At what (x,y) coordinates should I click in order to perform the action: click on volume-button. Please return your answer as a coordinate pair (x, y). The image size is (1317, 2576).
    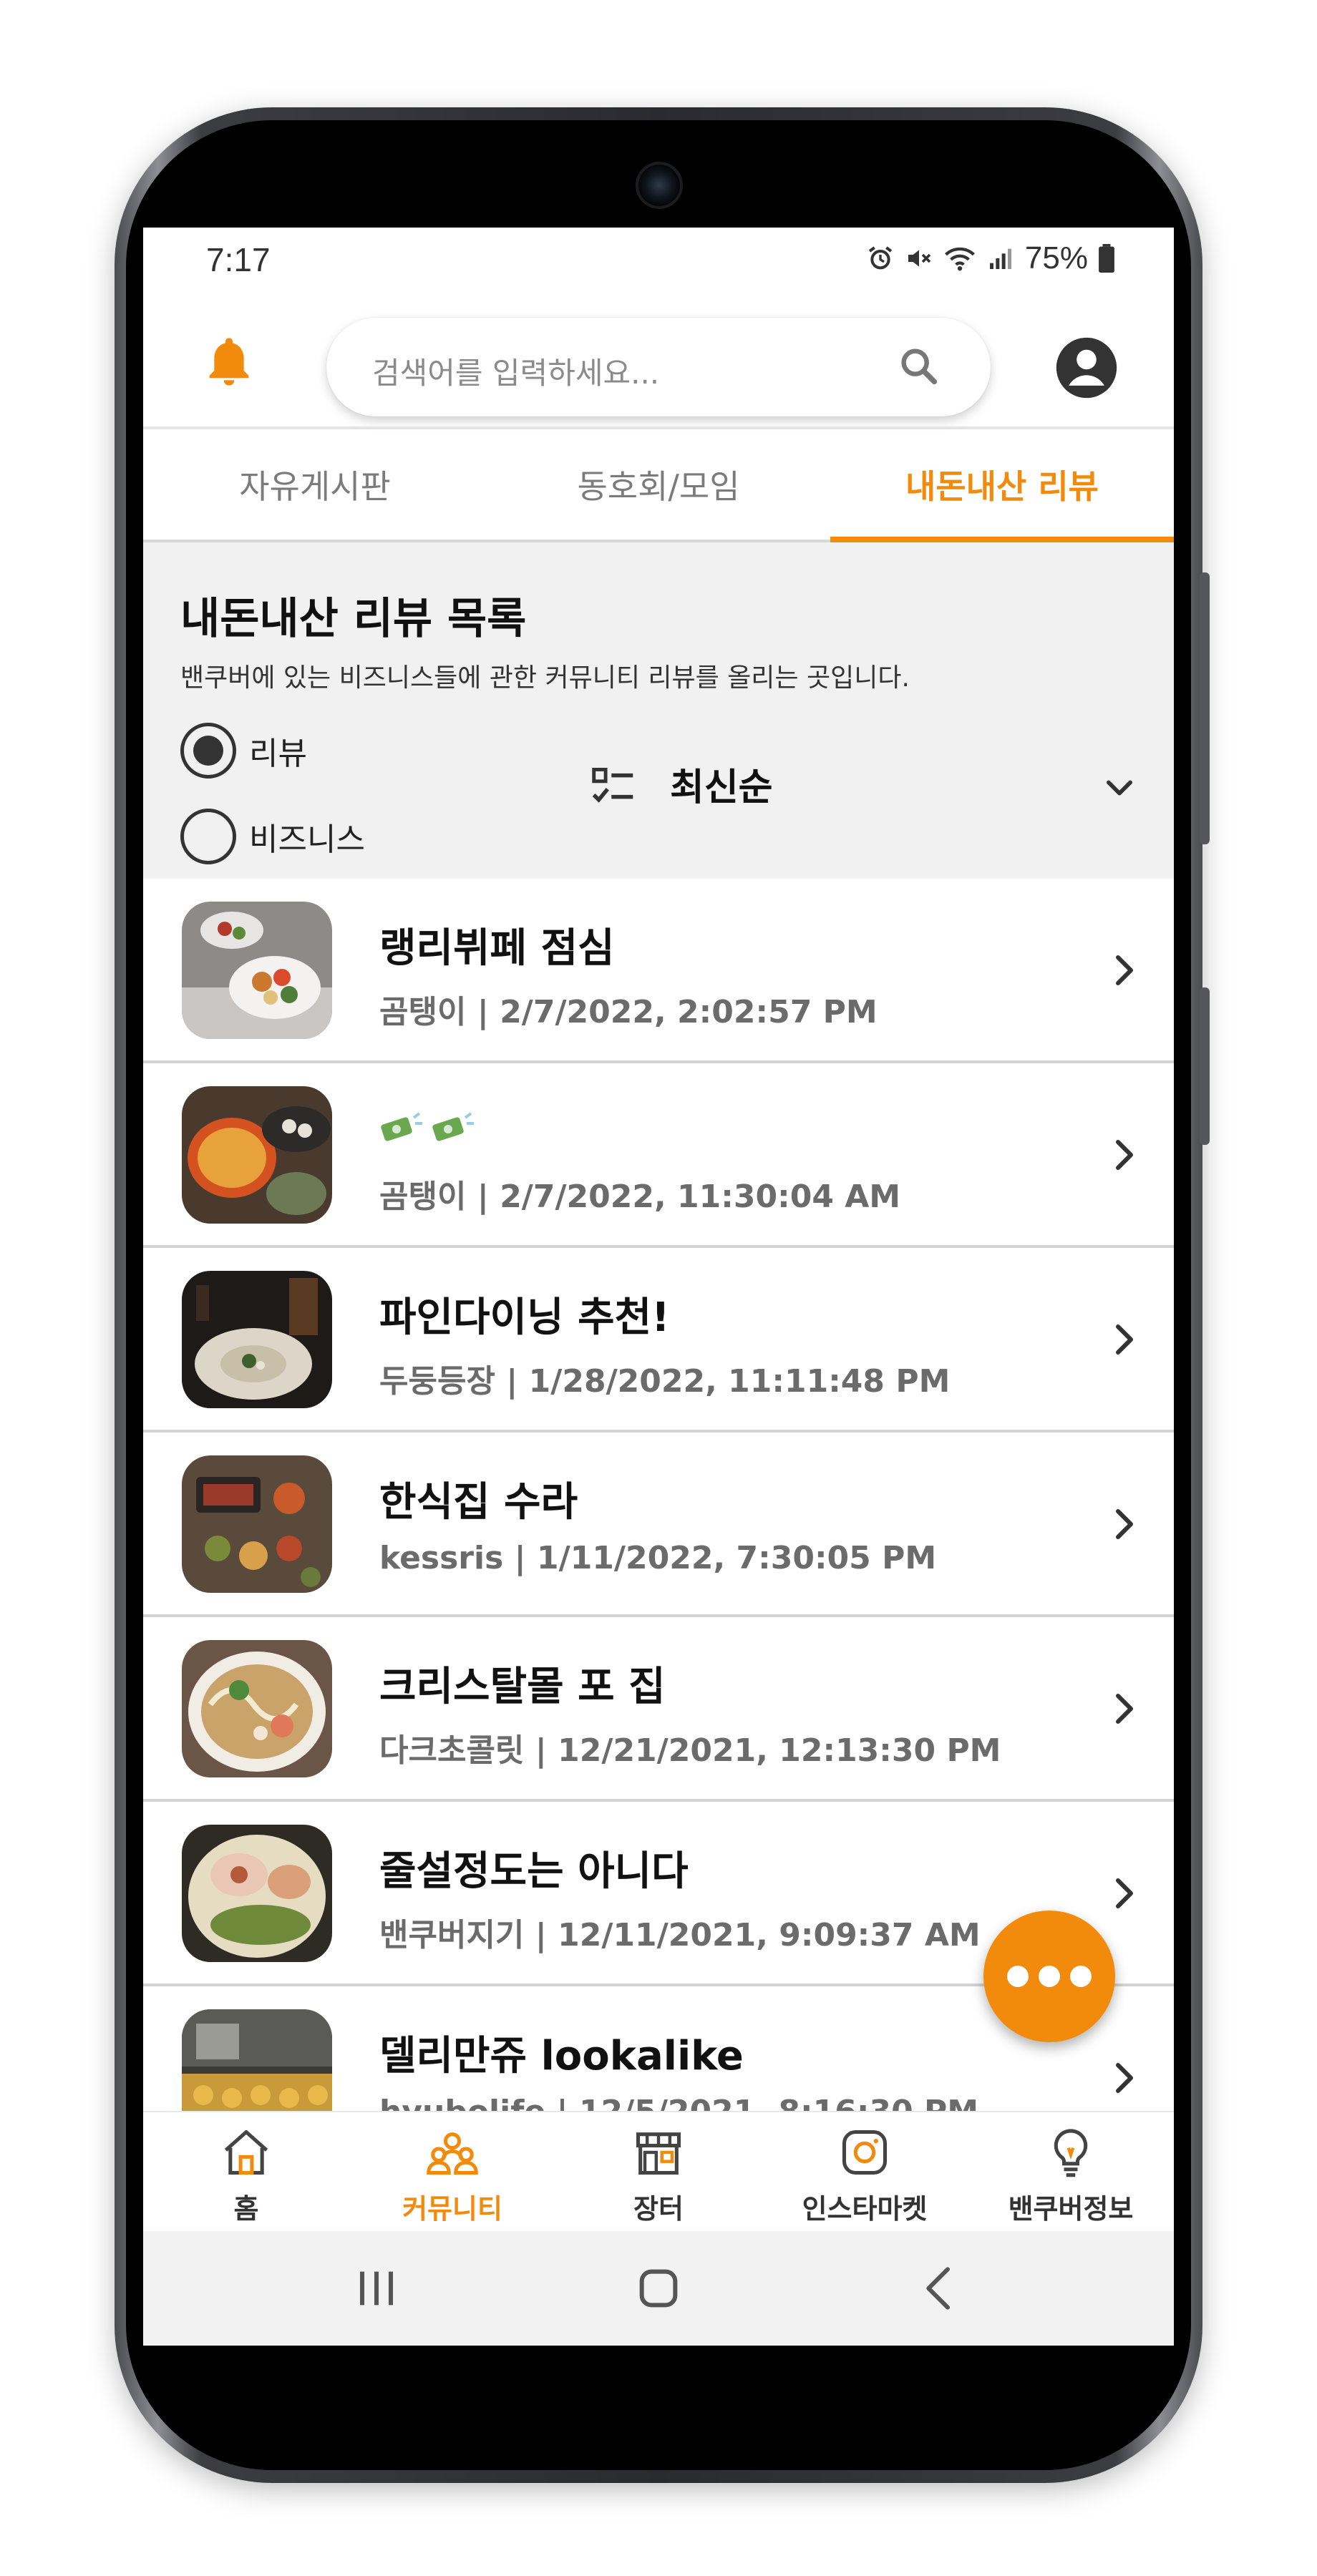
    Looking at the image, I should click on (1205, 708).